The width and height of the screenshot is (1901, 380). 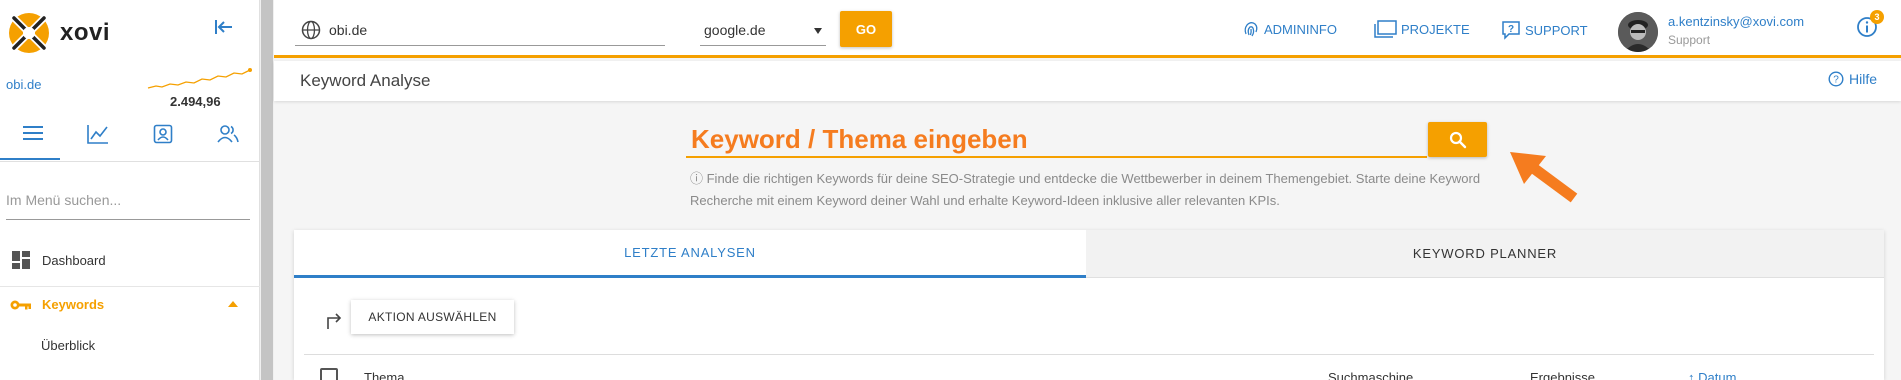 What do you see at coordinates (735, 29) in the screenshot?
I see `search-engine-value: google.de` at bounding box center [735, 29].